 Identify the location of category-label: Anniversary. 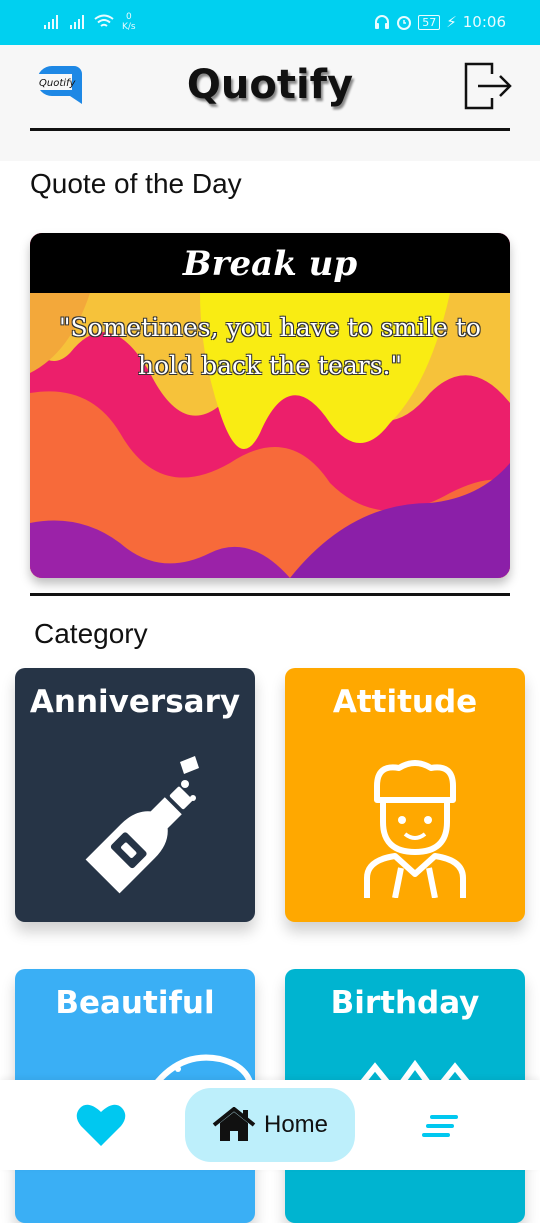
(135, 702).